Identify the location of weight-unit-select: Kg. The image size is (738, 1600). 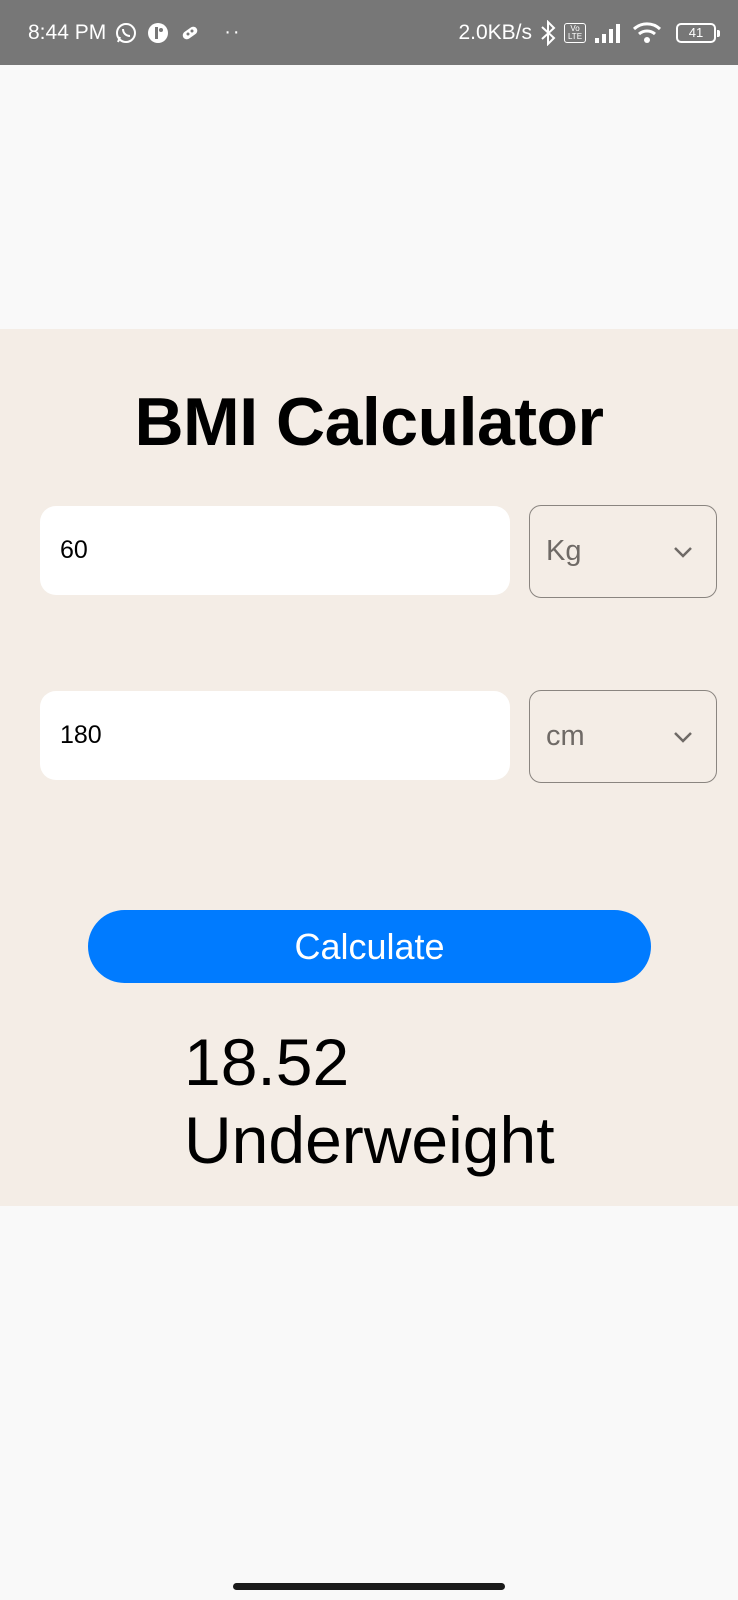
(623, 551).